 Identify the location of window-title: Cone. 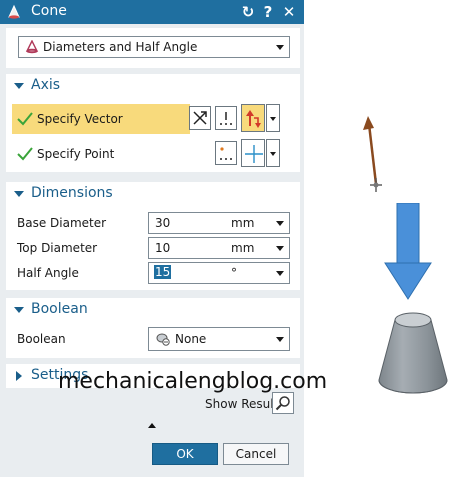
(49, 11).